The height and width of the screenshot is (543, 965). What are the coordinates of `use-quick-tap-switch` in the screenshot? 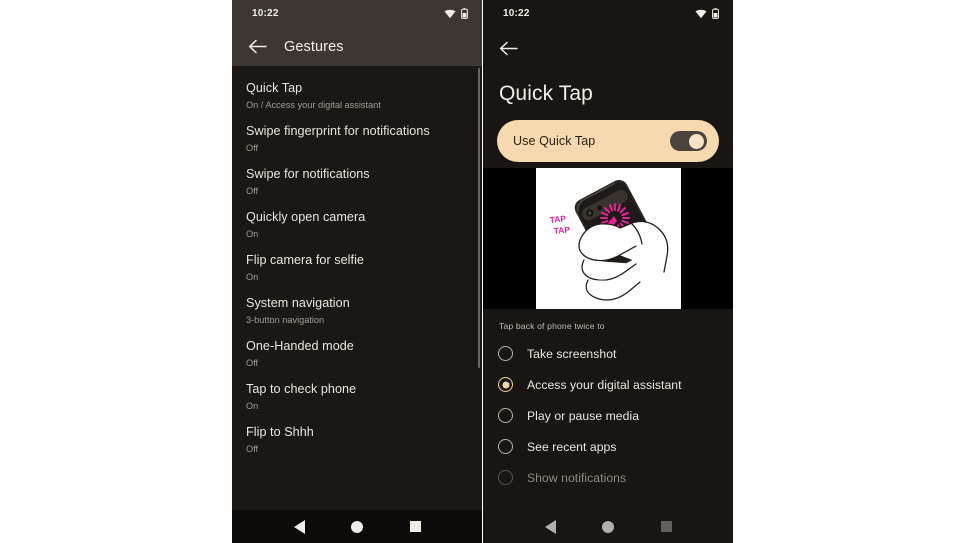 It's located at (688, 141).